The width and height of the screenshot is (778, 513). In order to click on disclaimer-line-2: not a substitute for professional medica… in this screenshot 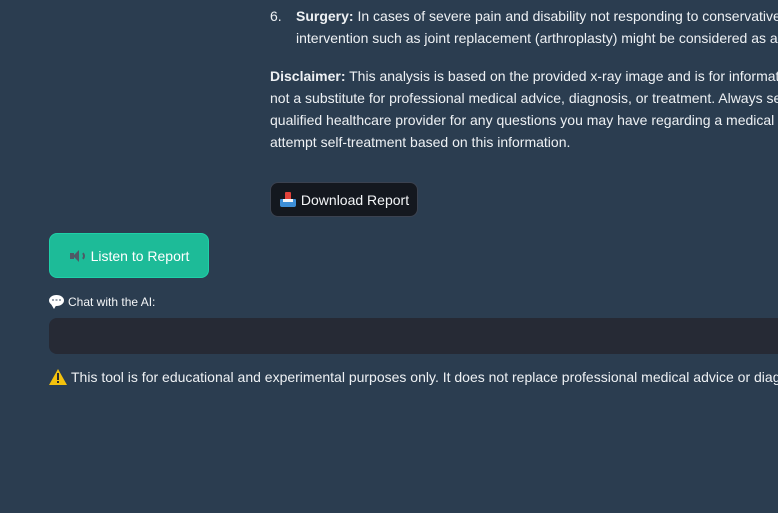, I will do `click(524, 98)`.